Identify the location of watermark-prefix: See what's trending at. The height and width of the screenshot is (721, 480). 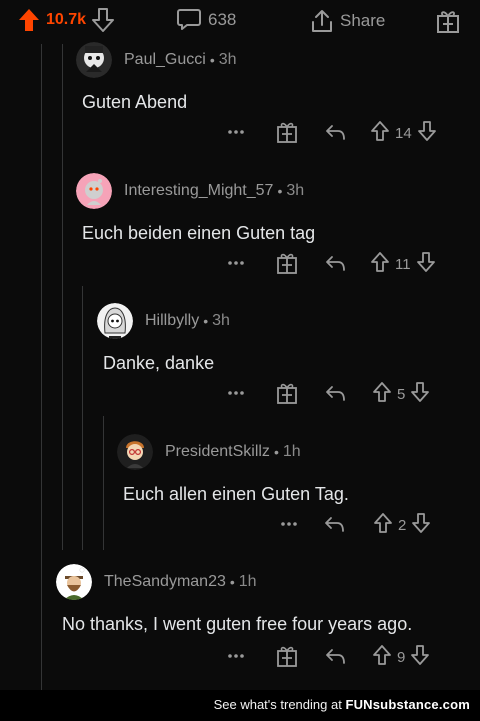
(277, 704).